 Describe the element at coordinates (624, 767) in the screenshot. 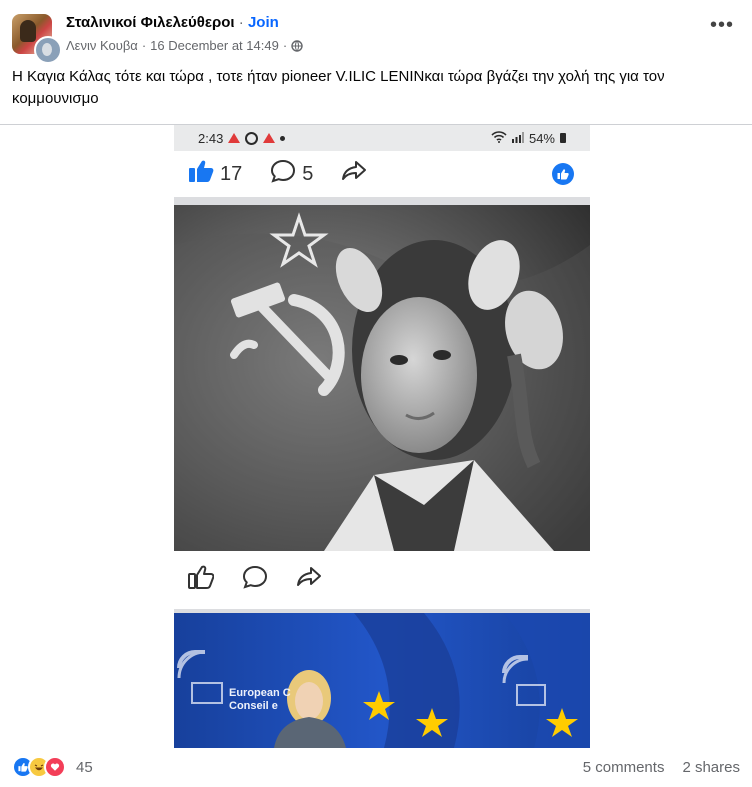

I see `comments-count-link: 5 comments` at that location.